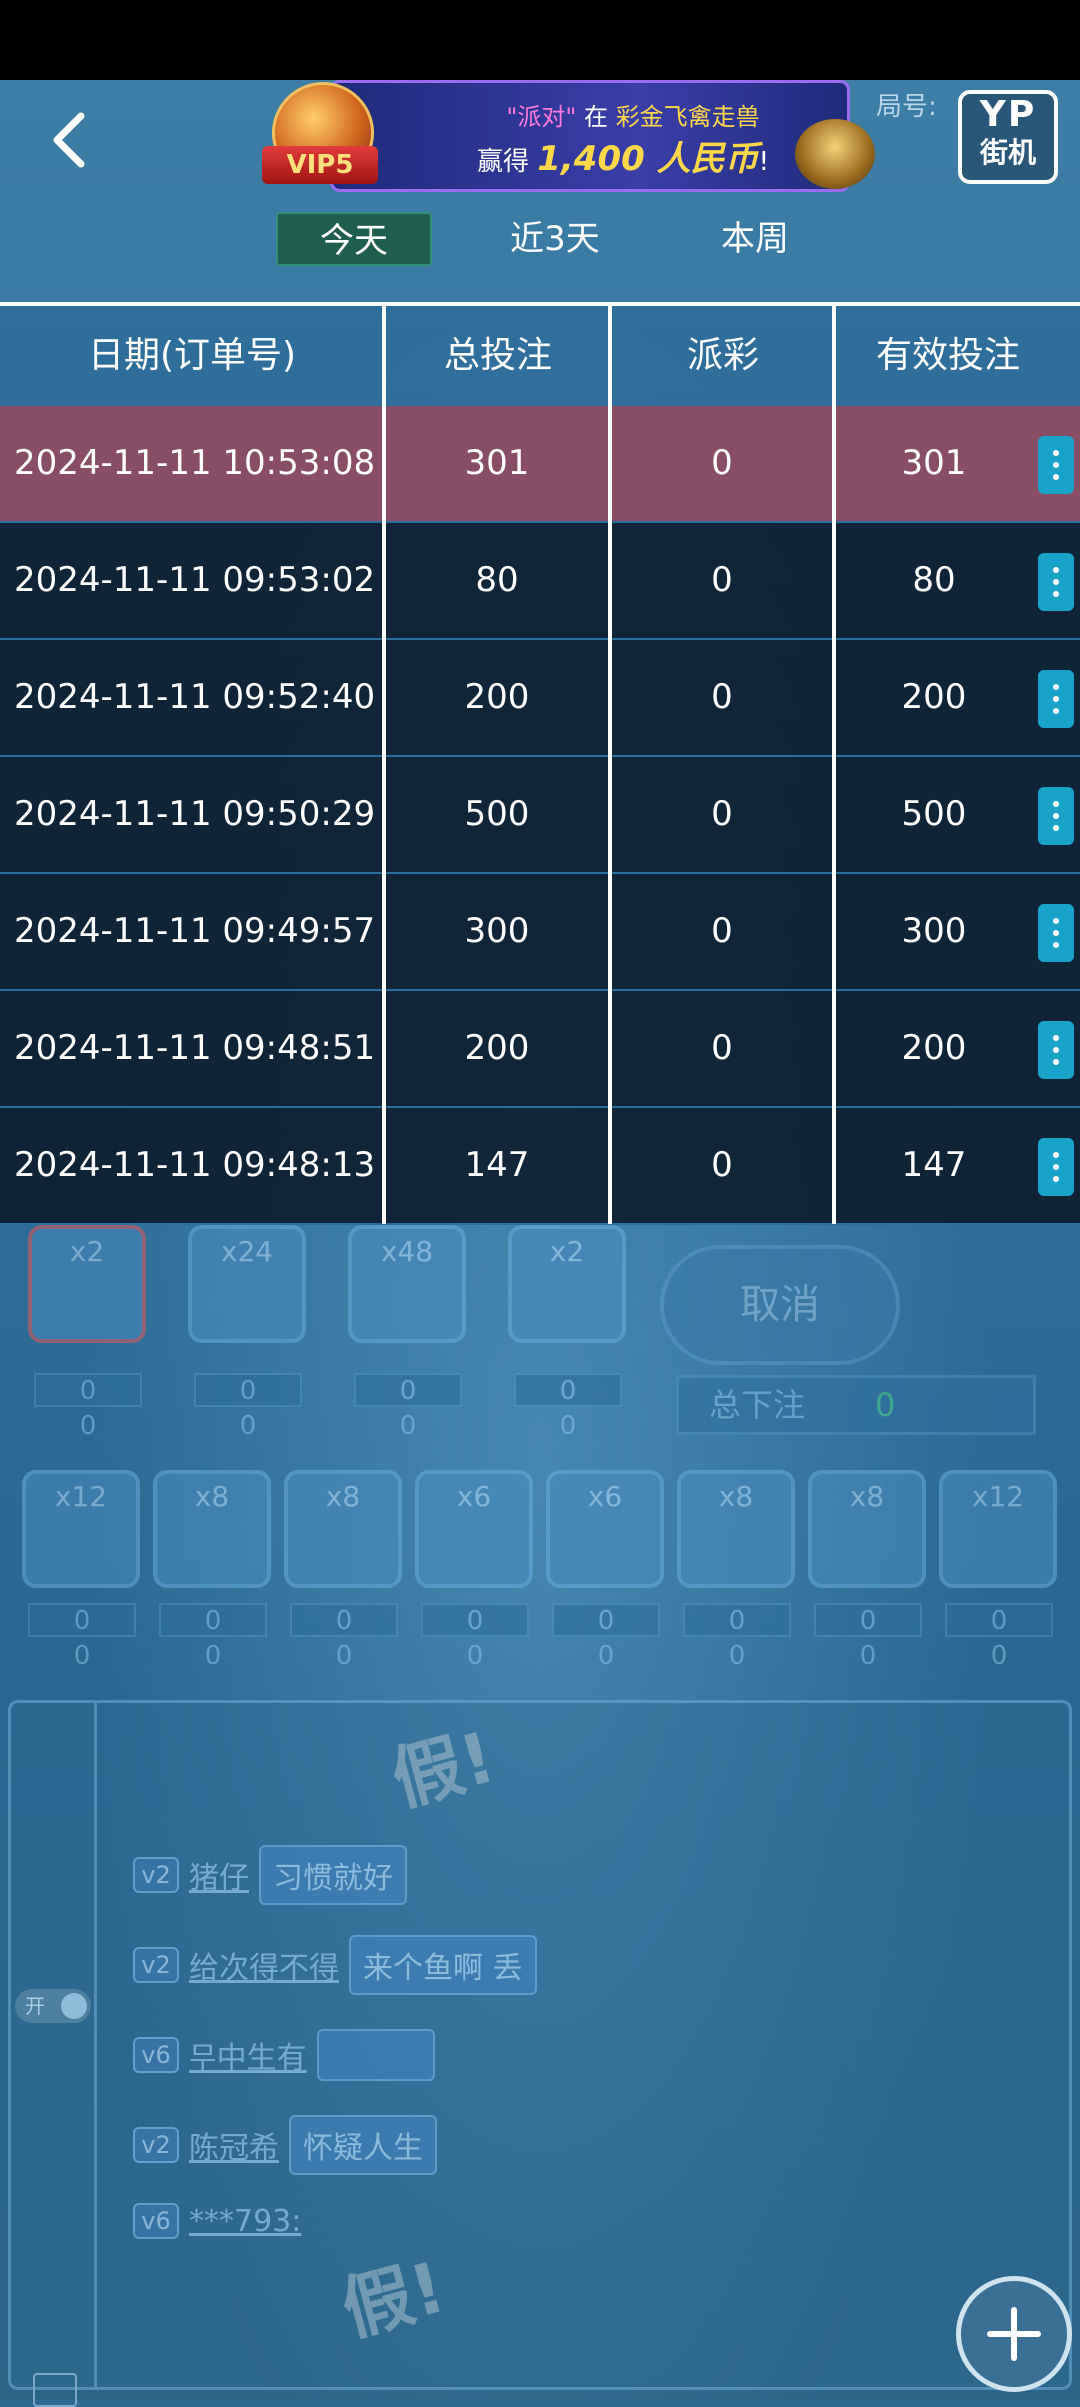 This screenshot has height=2407, width=1080. I want to click on tab-this-week: 本周, so click(755, 239).